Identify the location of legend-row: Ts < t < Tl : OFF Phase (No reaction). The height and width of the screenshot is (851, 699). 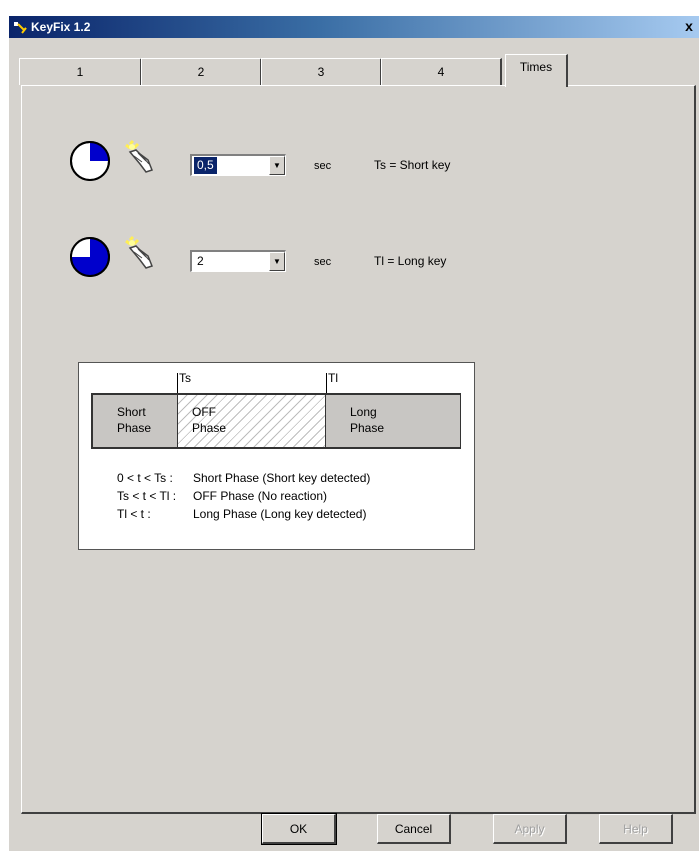
(222, 496).